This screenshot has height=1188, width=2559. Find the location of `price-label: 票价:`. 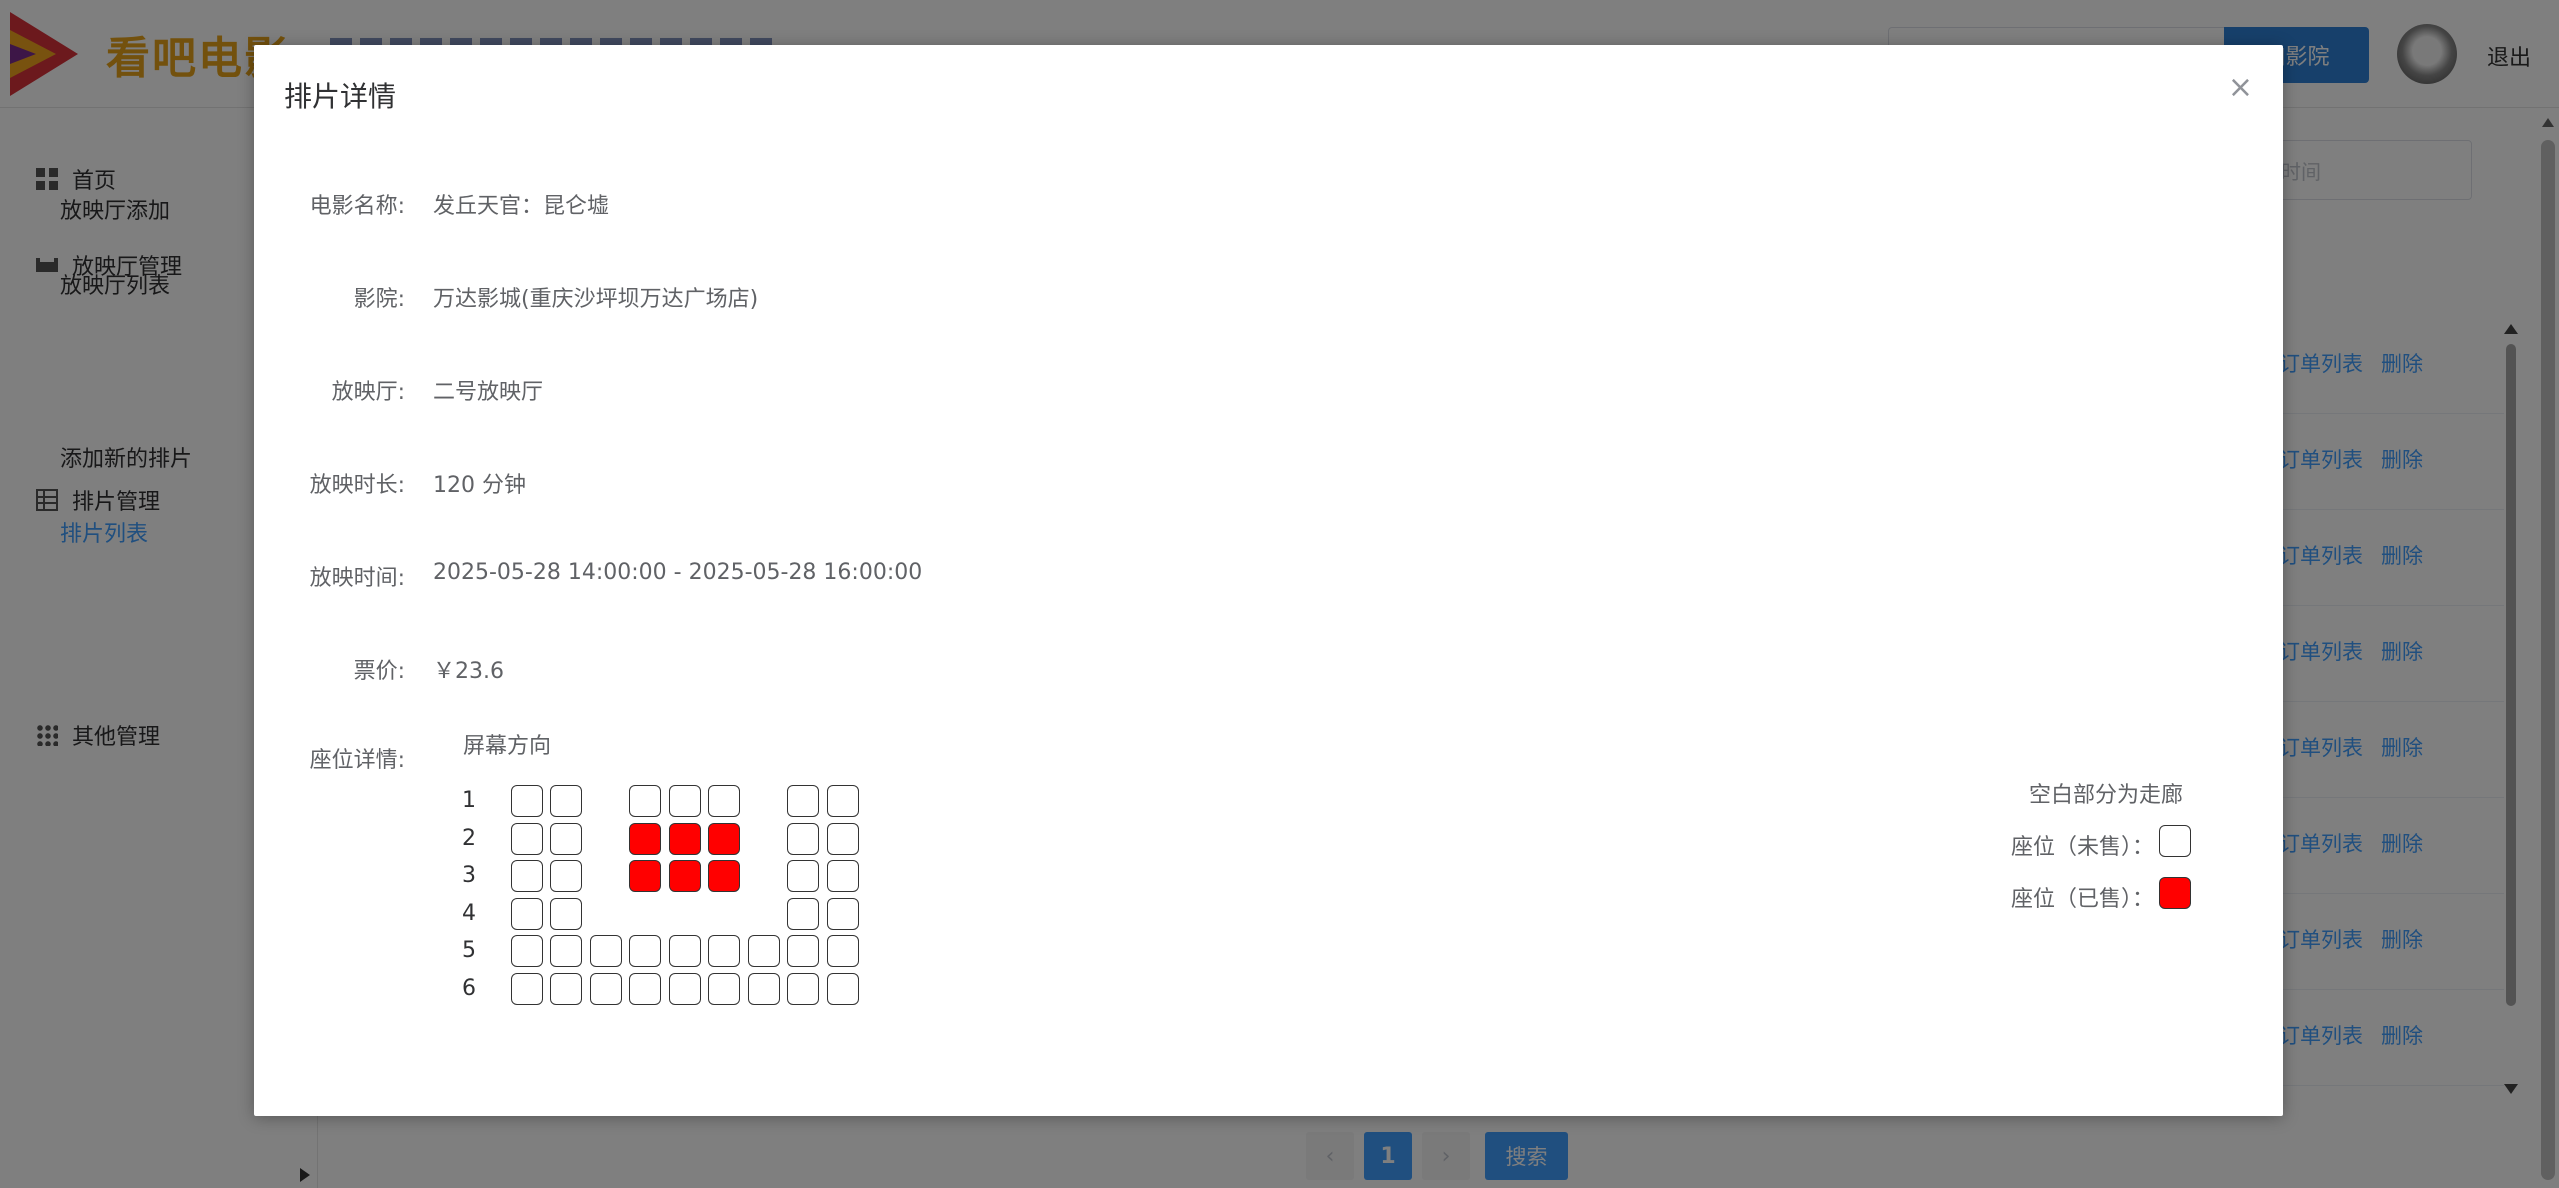

price-label: 票价: is located at coordinates (379, 671).